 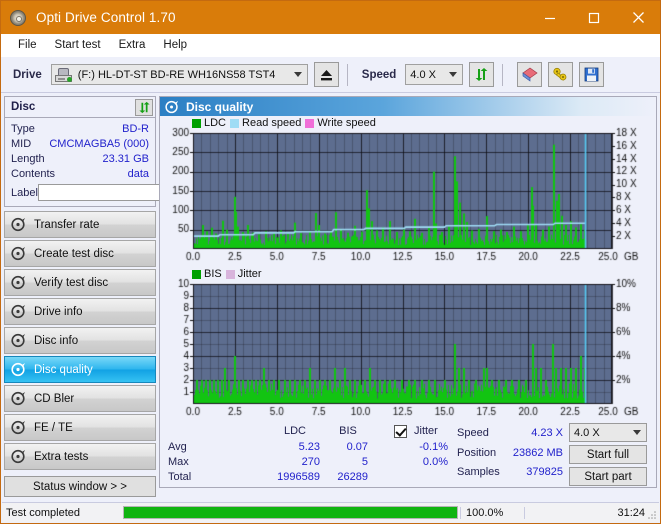 What do you see at coordinates (78, 45) in the screenshot?
I see `menu-start-test: Start test` at bounding box center [78, 45].